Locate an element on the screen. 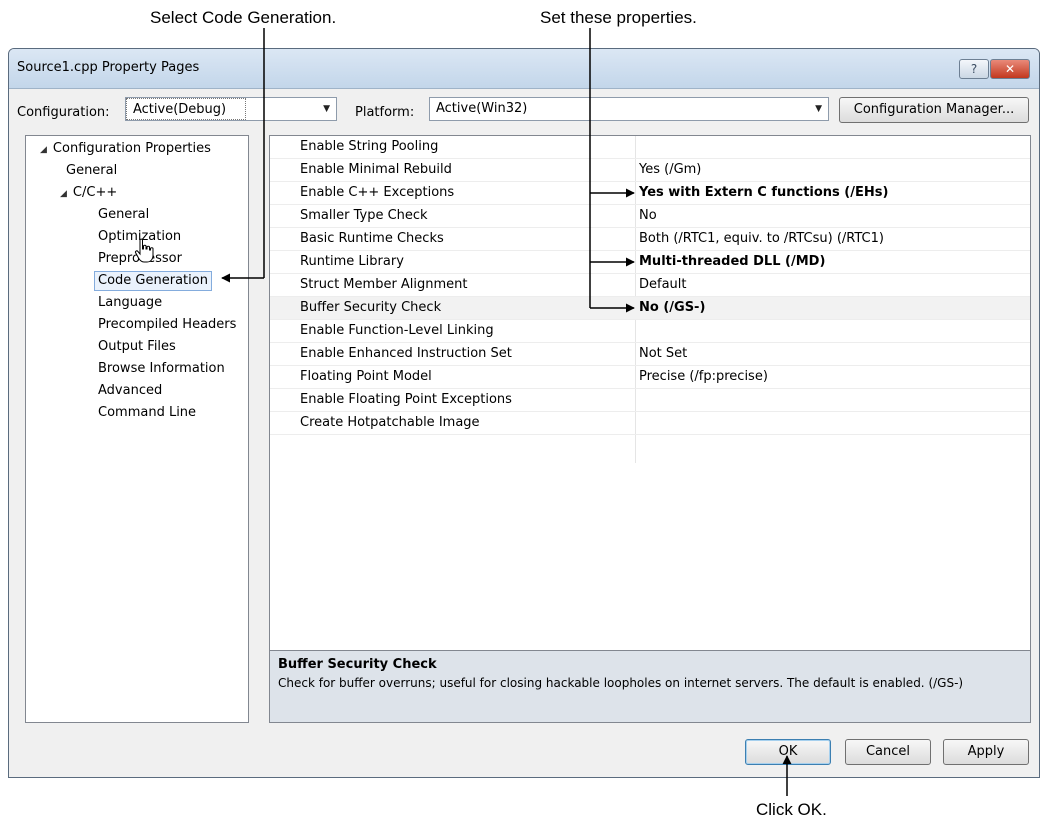 The height and width of the screenshot is (826, 1044). property-value: No is located at coordinates (648, 216).